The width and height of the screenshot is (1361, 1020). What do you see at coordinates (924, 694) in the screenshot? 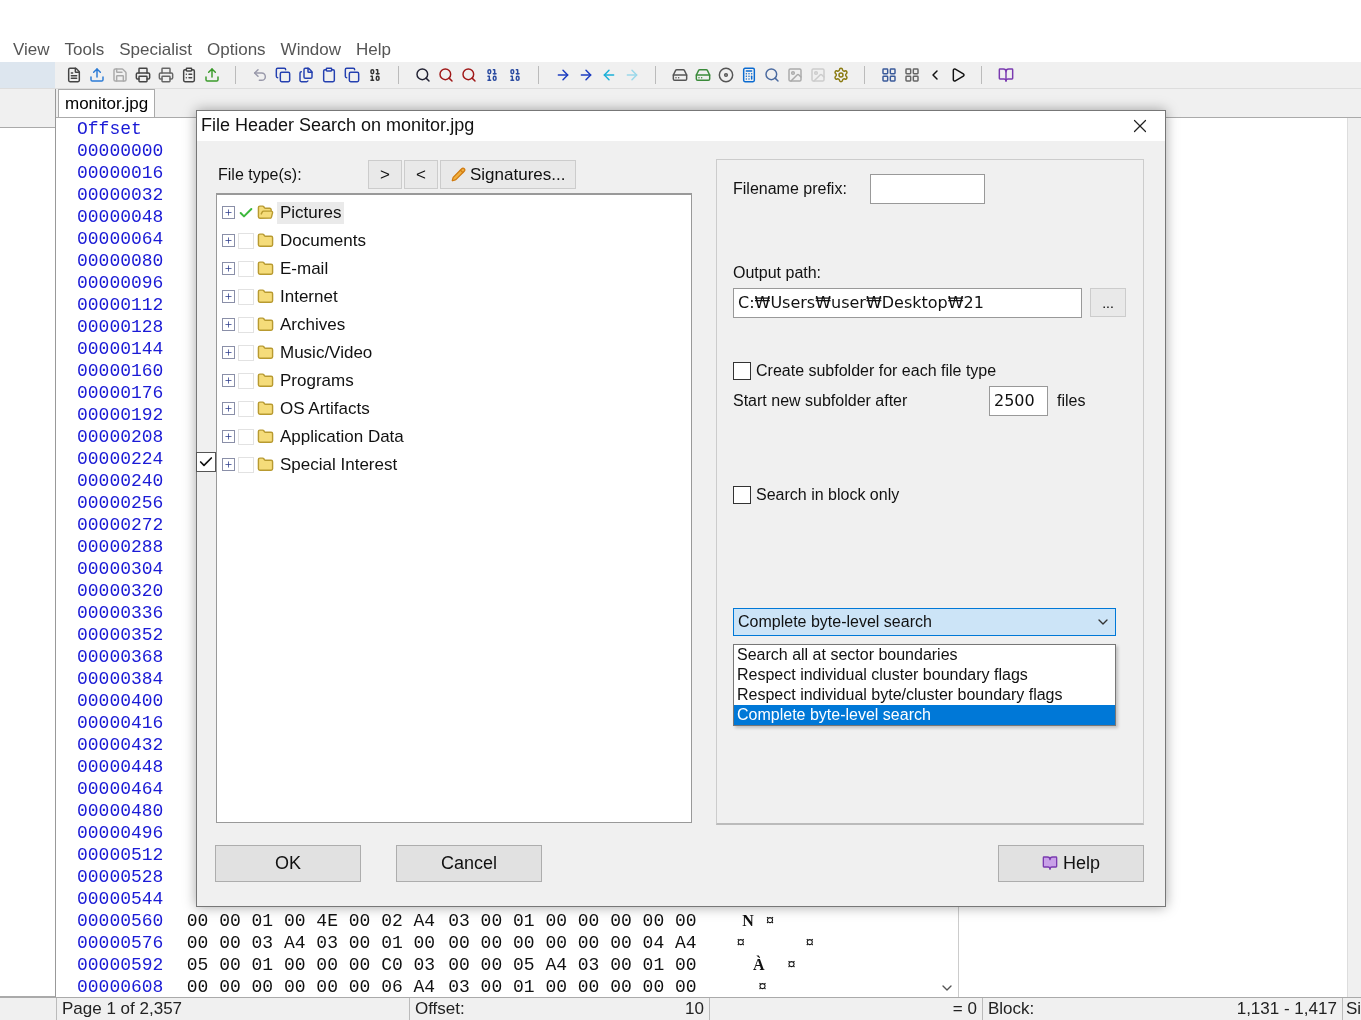
I see `dropdown-option: Respect individual byte/cluster boundary flags` at bounding box center [924, 694].